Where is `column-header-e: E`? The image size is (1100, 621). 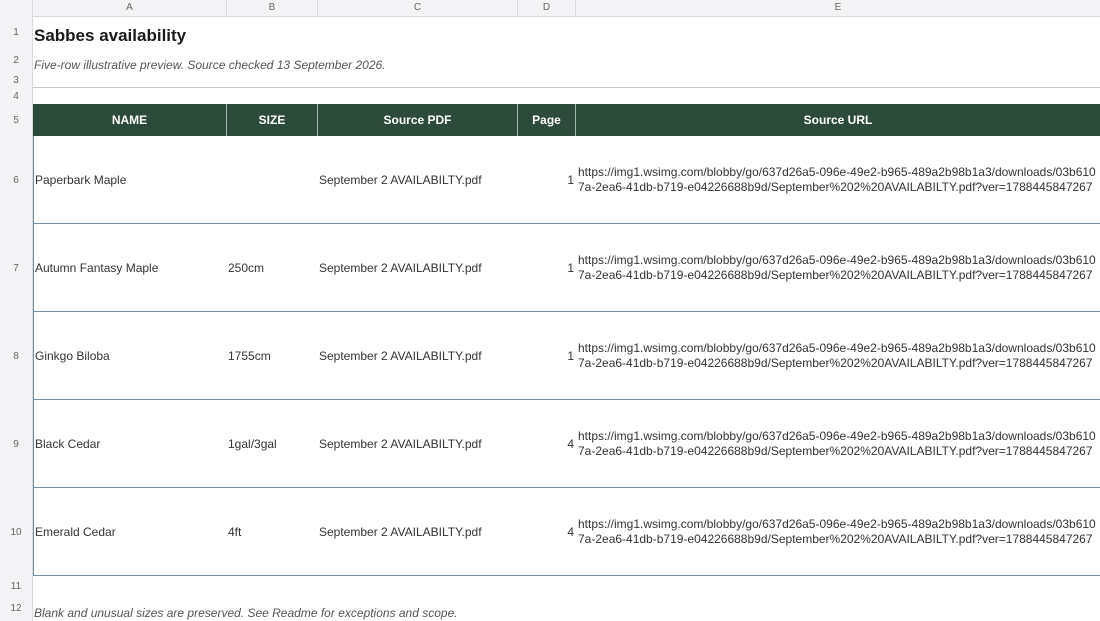
column-header-e: E is located at coordinates (838, 8).